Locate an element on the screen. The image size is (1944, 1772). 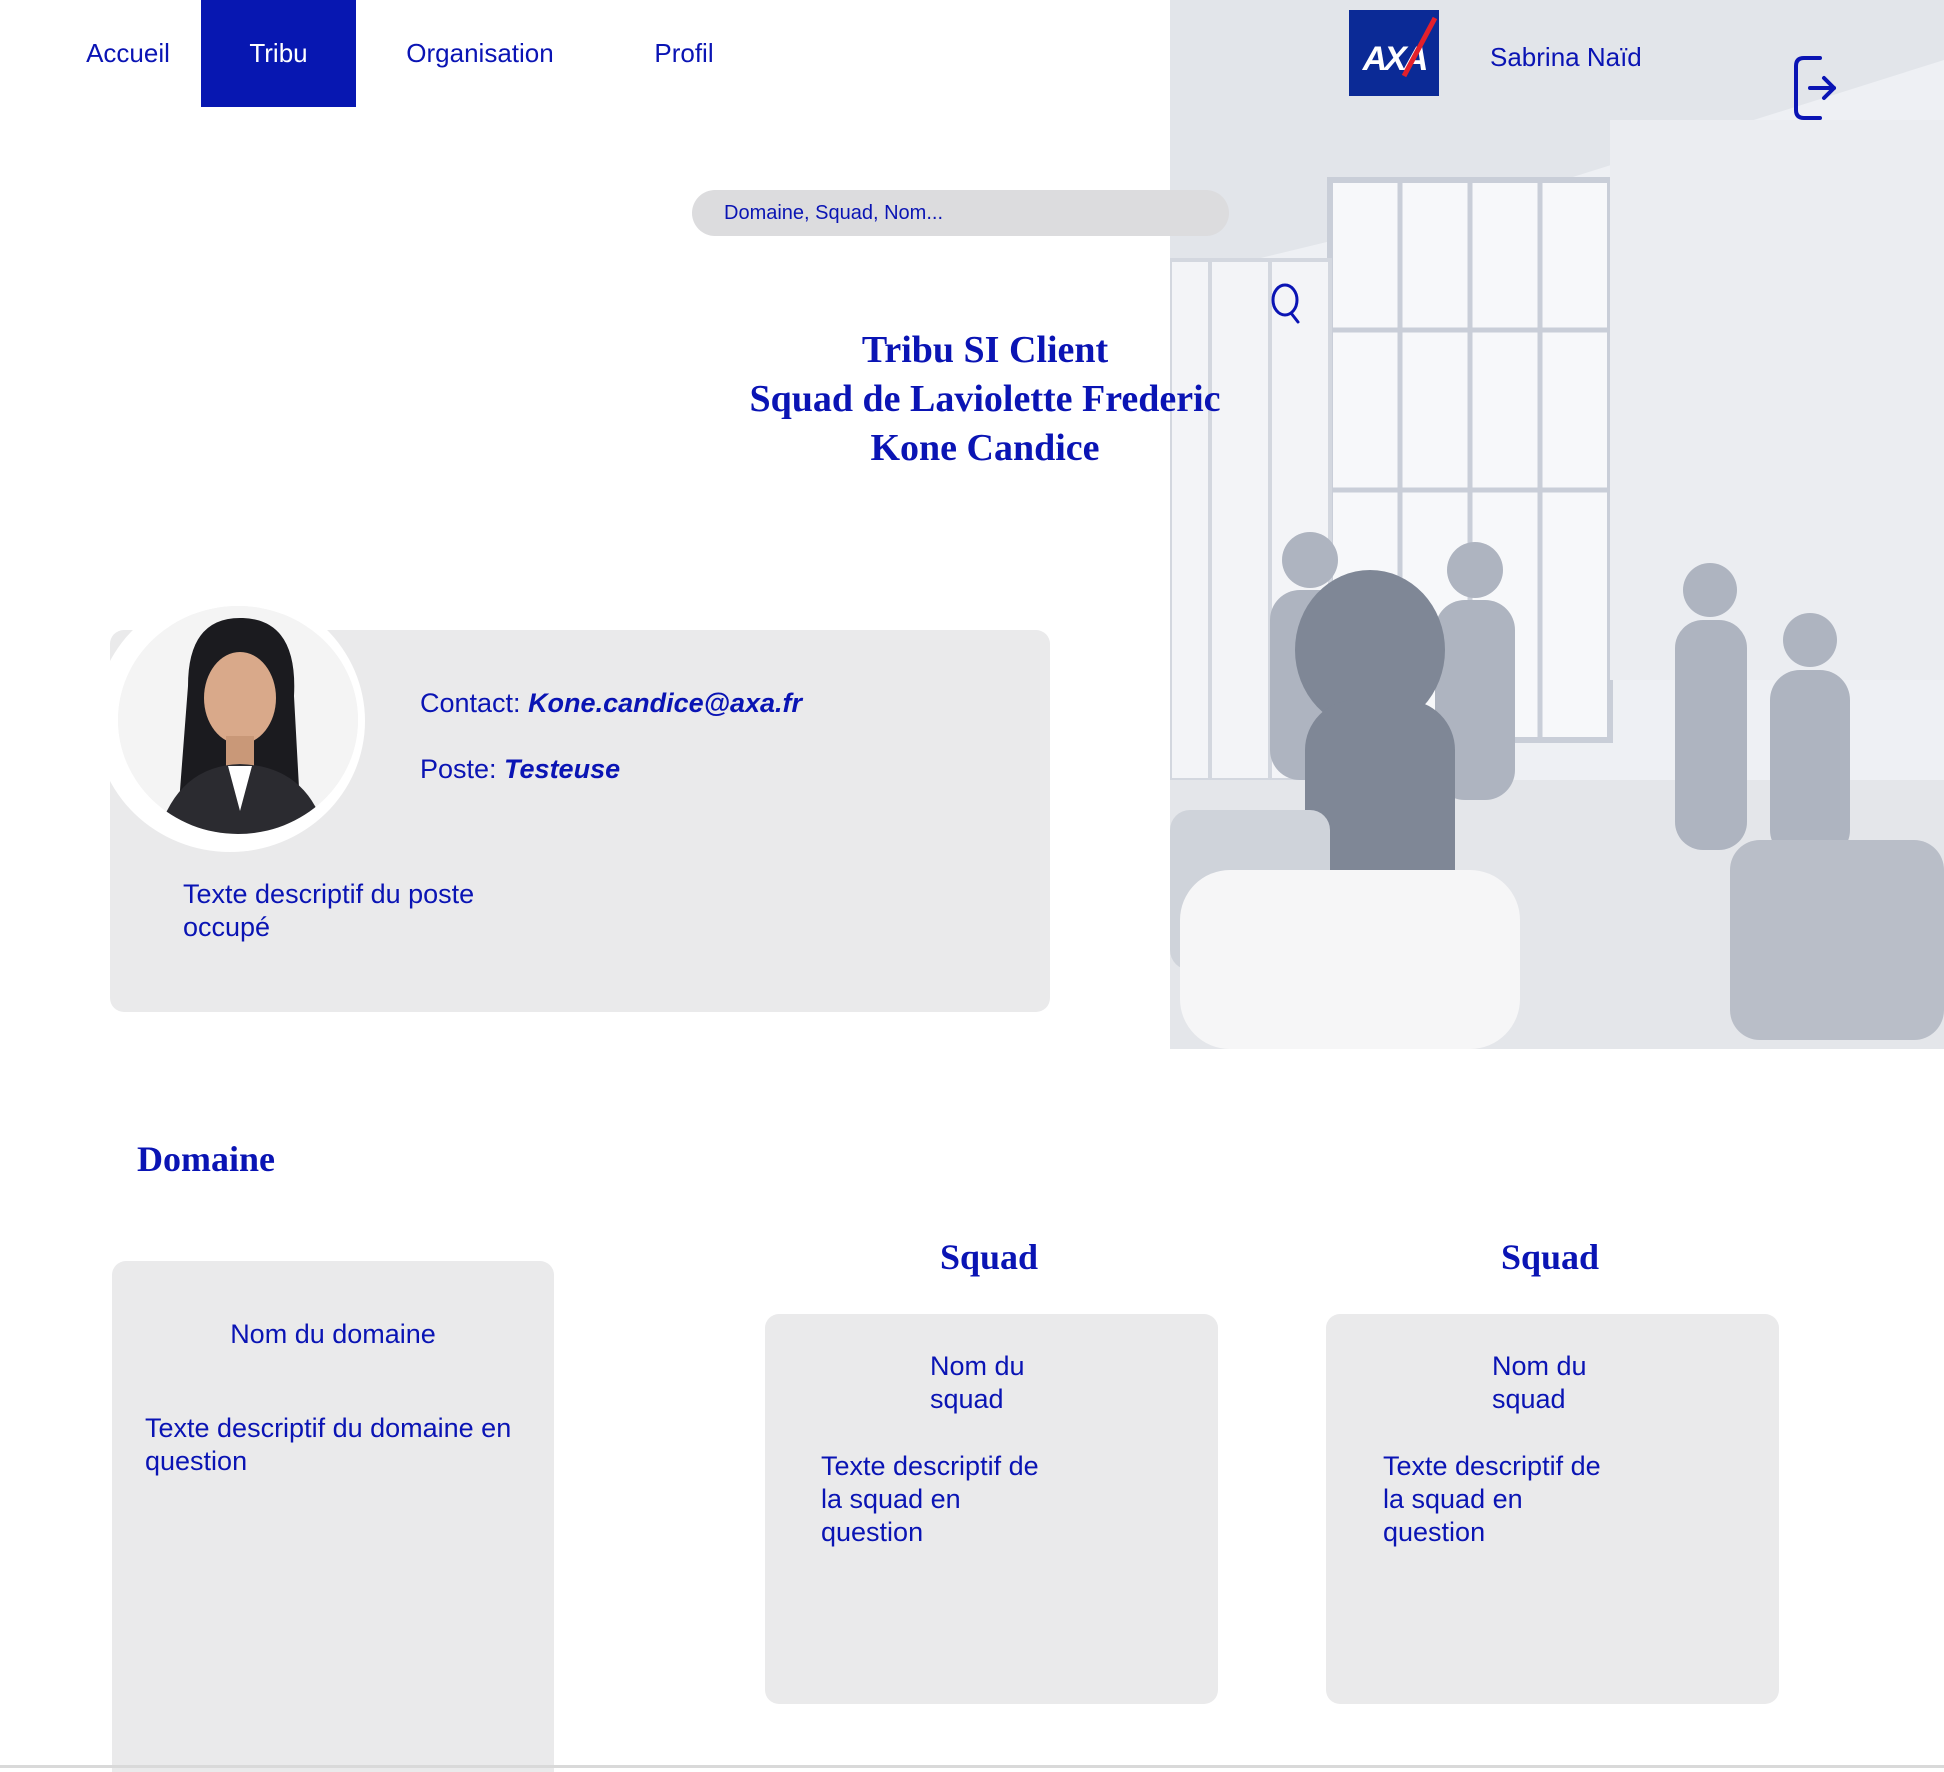
poste-value: Testeuse is located at coordinates (562, 769).